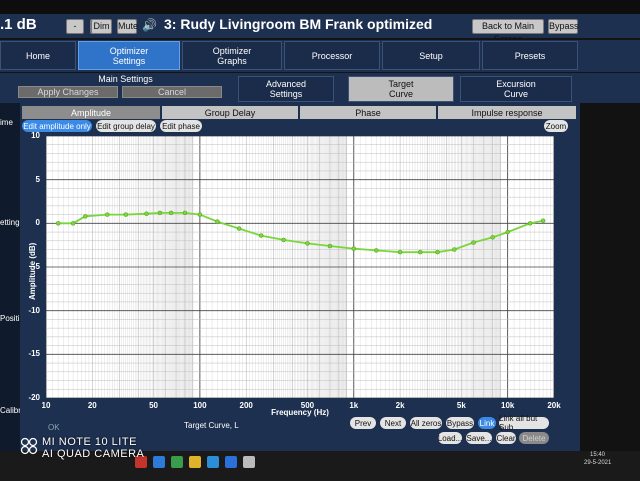 The image size is (640, 481). What do you see at coordinates (320, 7) in the screenshot?
I see `screen-bezel` at bounding box center [320, 7].